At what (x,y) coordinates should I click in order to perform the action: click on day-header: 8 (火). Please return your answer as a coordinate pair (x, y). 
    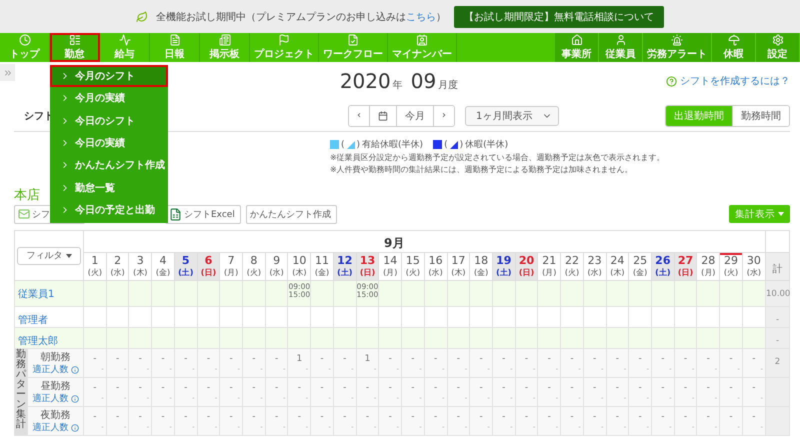
    Looking at the image, I should click on (254, 266).